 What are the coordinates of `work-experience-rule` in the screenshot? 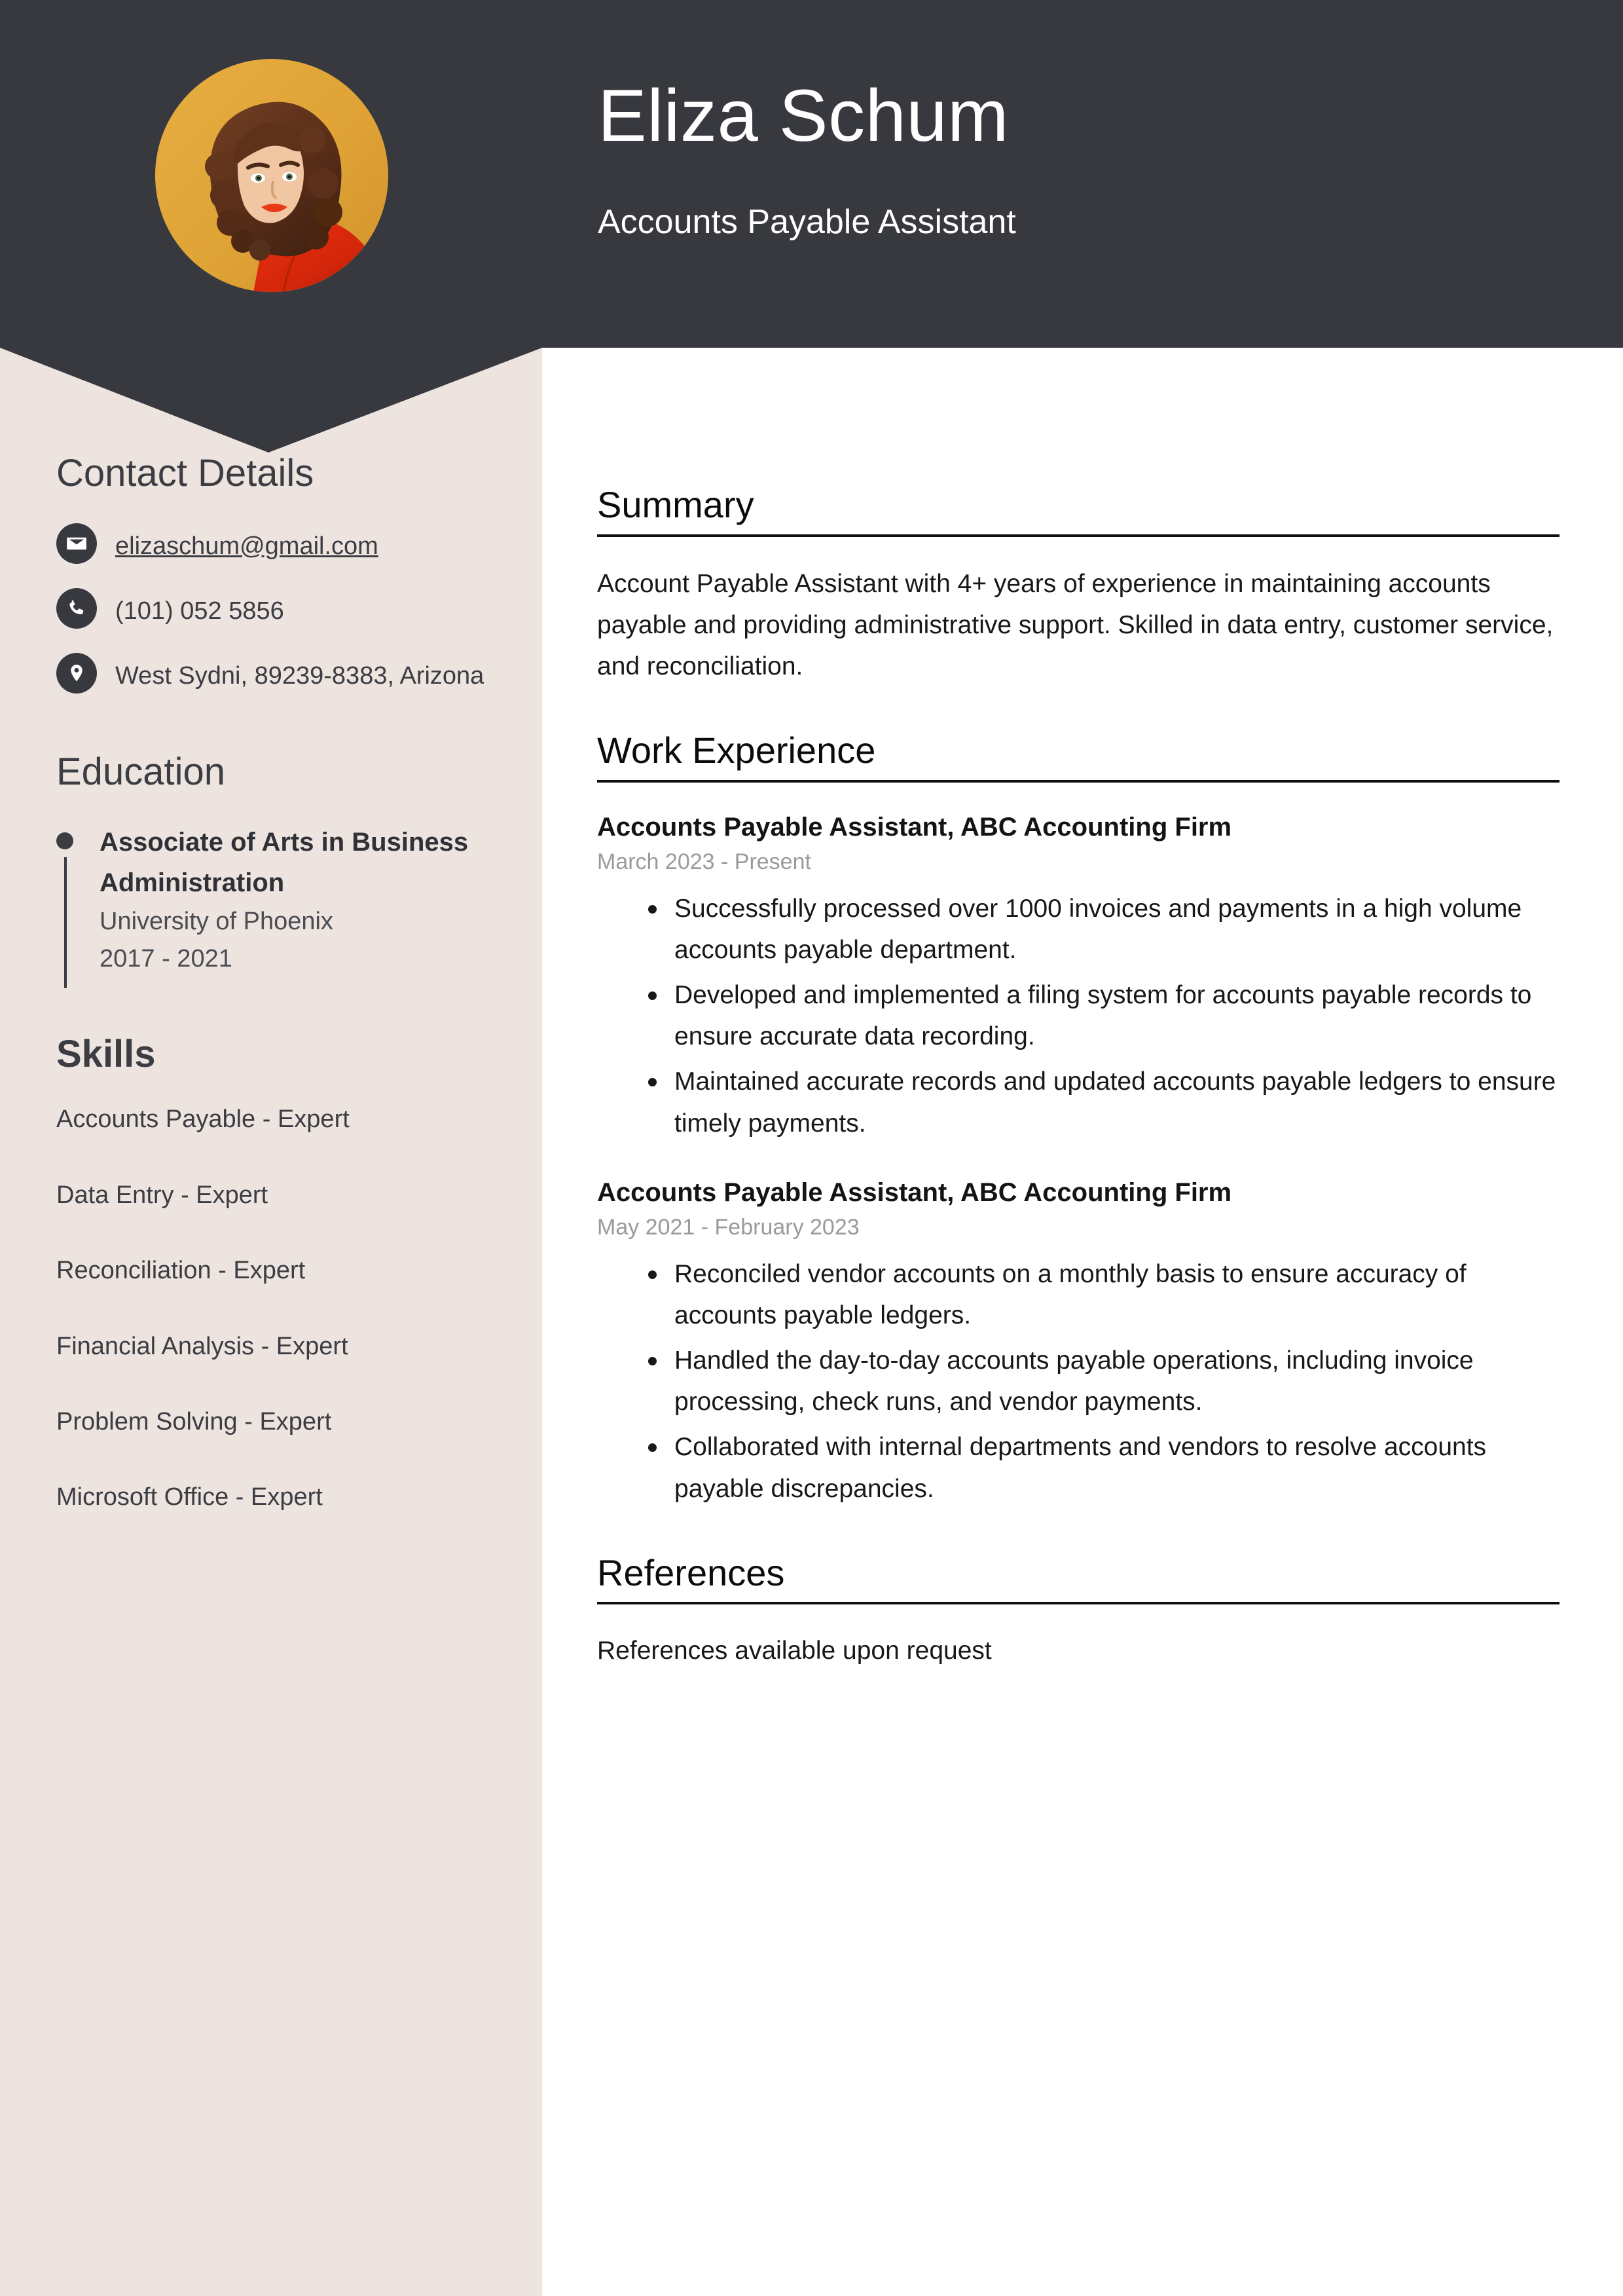 It's located at (1078, 781).